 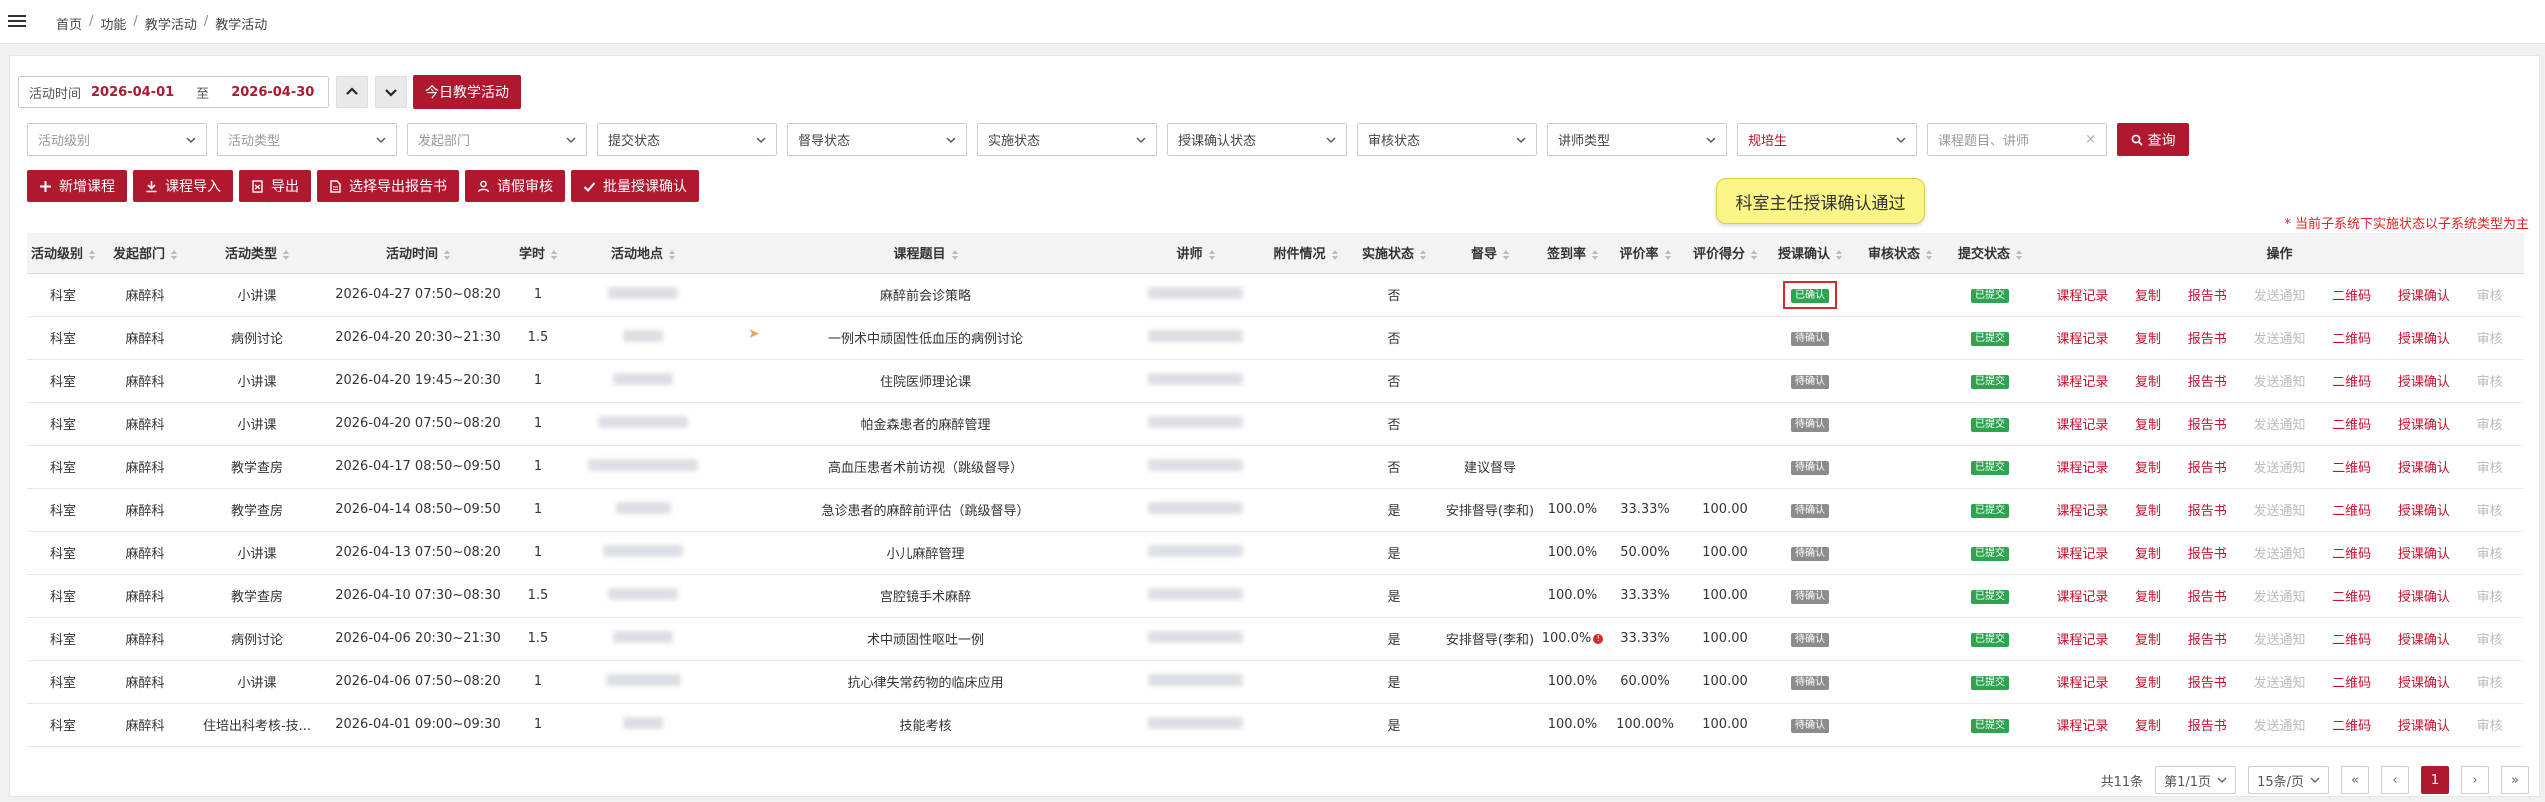 What do you see at coordinates (515, 186) in the screenshot?
I see `action-button-4: 请假审核` at bounding box center [515, 186].